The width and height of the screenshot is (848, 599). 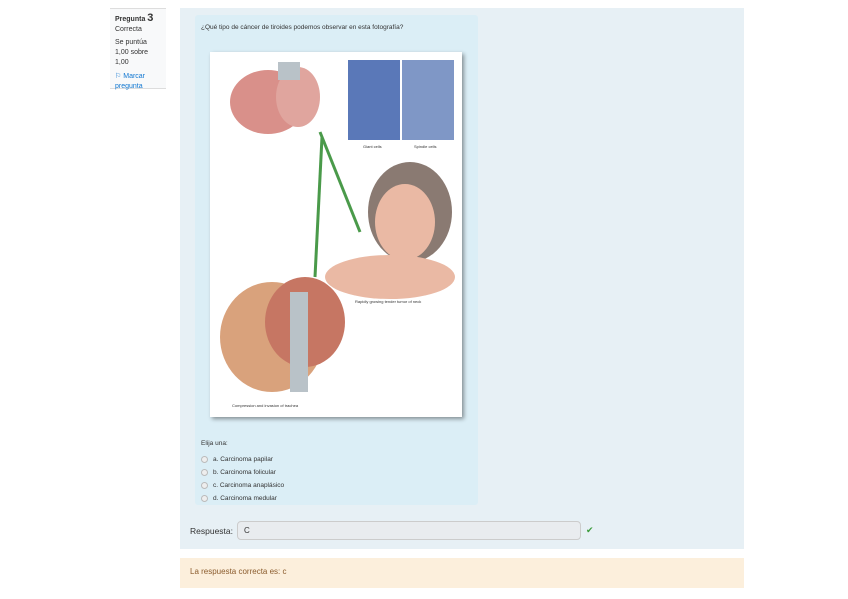 I want to click on response-input, so click(x=409, y=530).